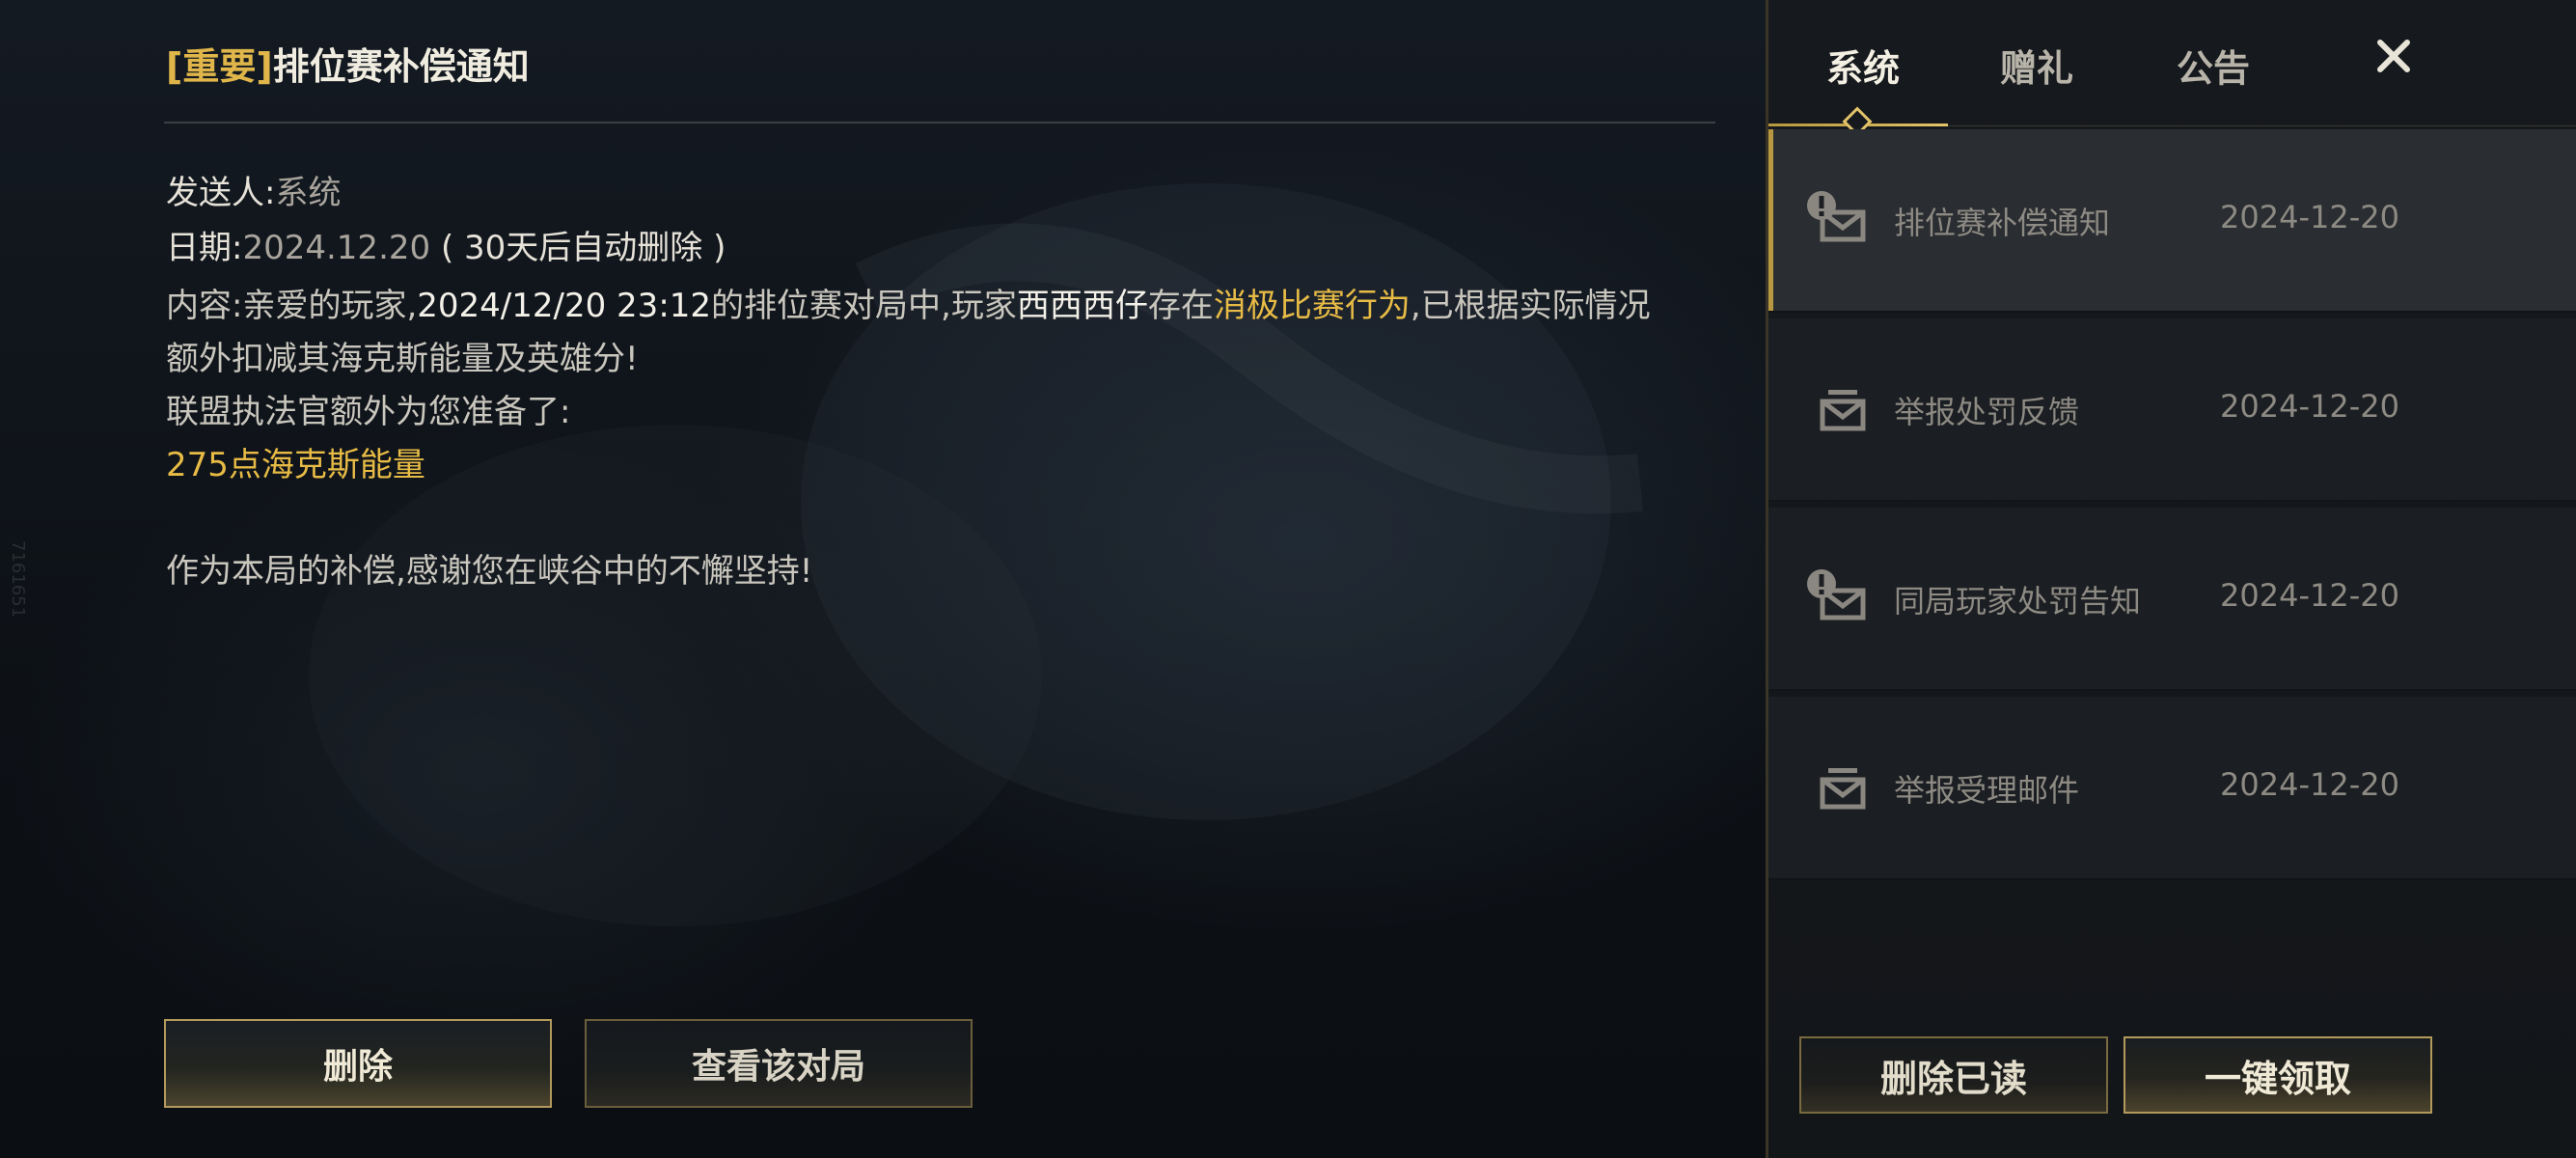  What do you see at coordinates (2037, 65) in the screenshot?
I see `tab-gifts: 赠礼` at bounding box center [2037, 65].